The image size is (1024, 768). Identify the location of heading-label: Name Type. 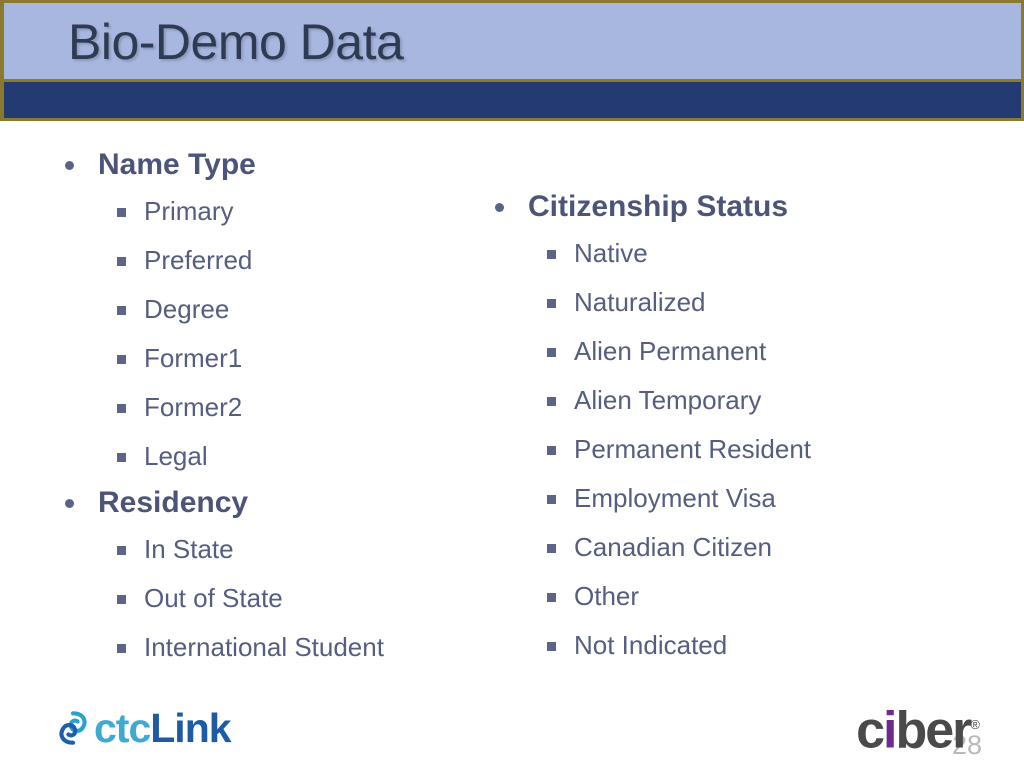
(177, 164).